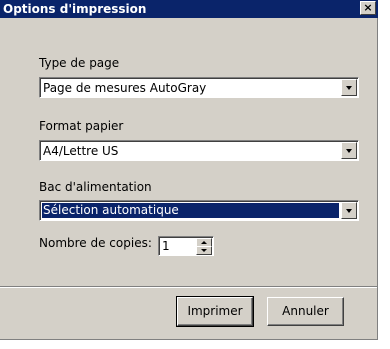 The image size is (390, 349). I want to click on paper-tray-label: Bac d'alimentation, so click(95, 187).